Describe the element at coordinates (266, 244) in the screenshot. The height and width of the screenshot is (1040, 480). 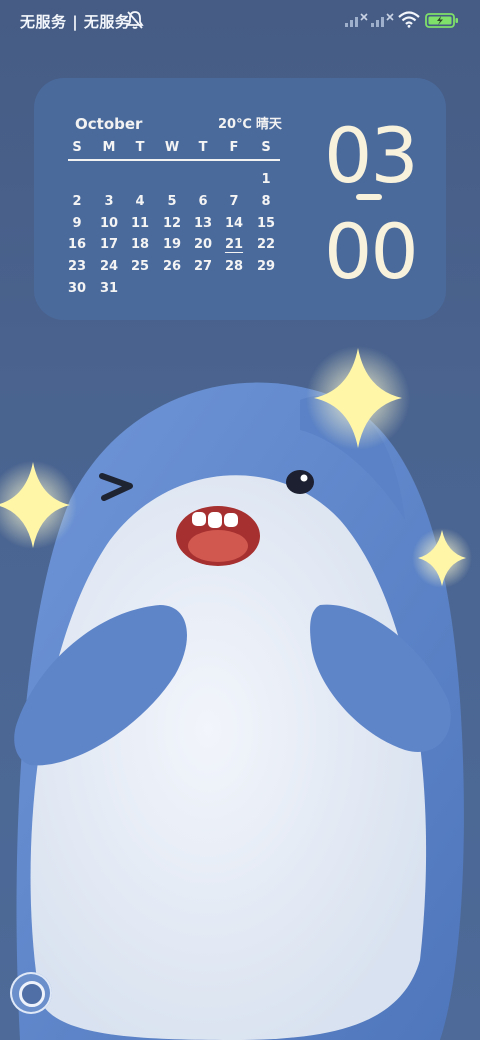
I see `calendar-day: 22` at that location.